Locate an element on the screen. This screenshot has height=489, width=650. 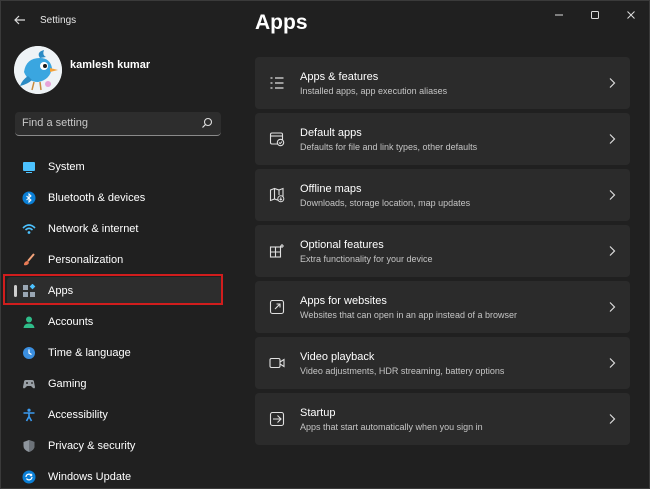
card-subtitle: Downloads, storage location, map updates is located at coordinates (385, 203).